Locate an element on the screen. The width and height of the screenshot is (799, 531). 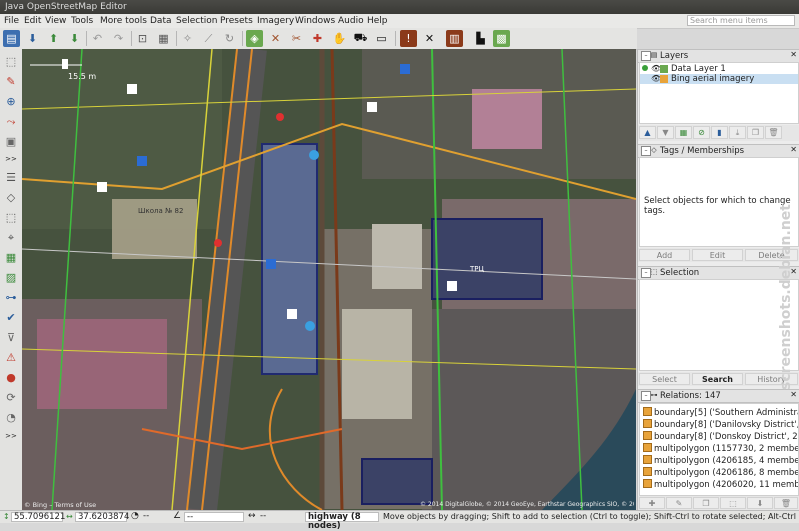
toggle-visibility-icon: ⊘ is located at coordinates (701, 132).